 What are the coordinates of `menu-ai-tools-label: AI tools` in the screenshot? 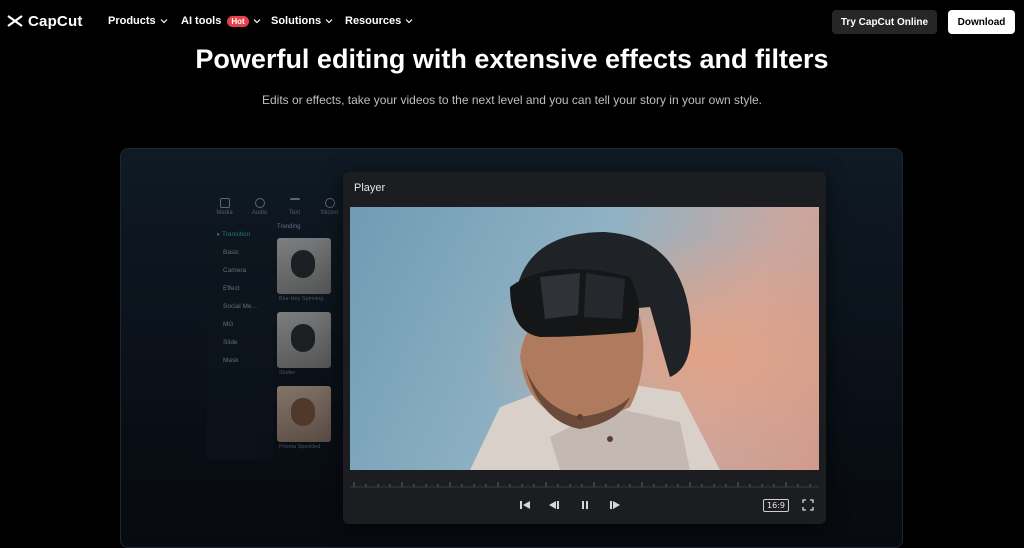 It's located at (201, 21).